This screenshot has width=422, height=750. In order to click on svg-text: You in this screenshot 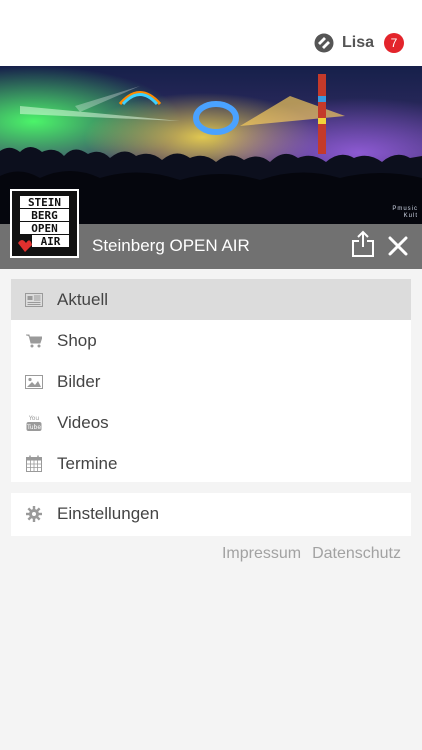, I will do `click(34, 418)`.